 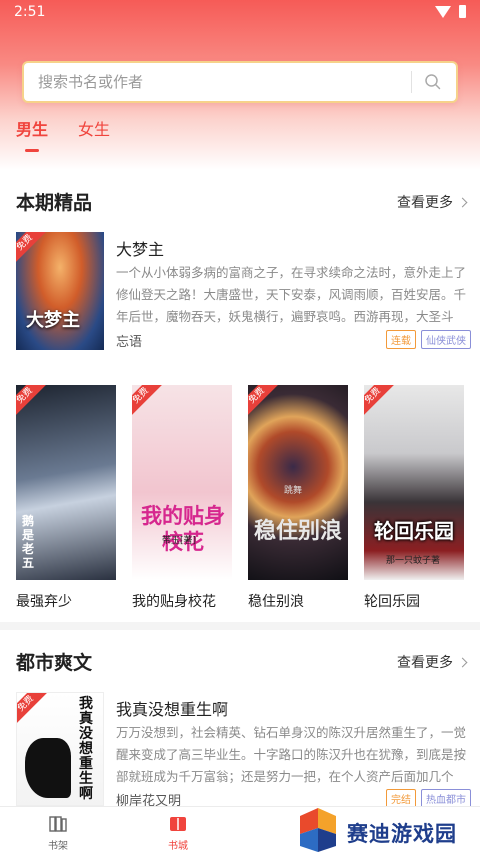 What do you see at coordinates (414, 531) in the screenshot?
I see `cover-title: 轮回乐园` at bounding box center [414, 531].